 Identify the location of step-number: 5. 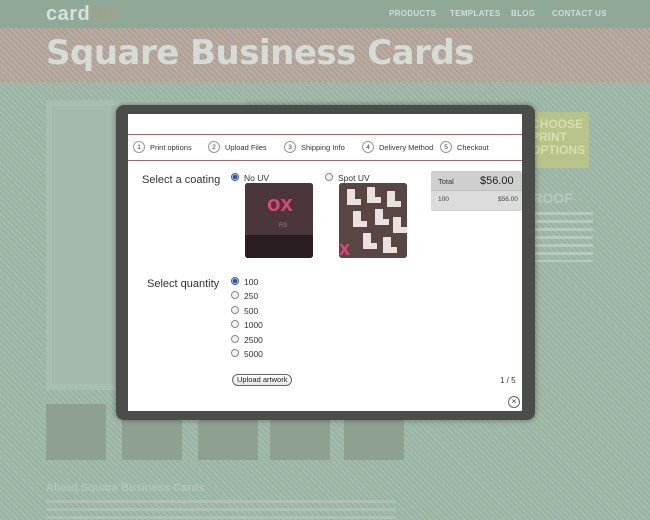
(446, 147).